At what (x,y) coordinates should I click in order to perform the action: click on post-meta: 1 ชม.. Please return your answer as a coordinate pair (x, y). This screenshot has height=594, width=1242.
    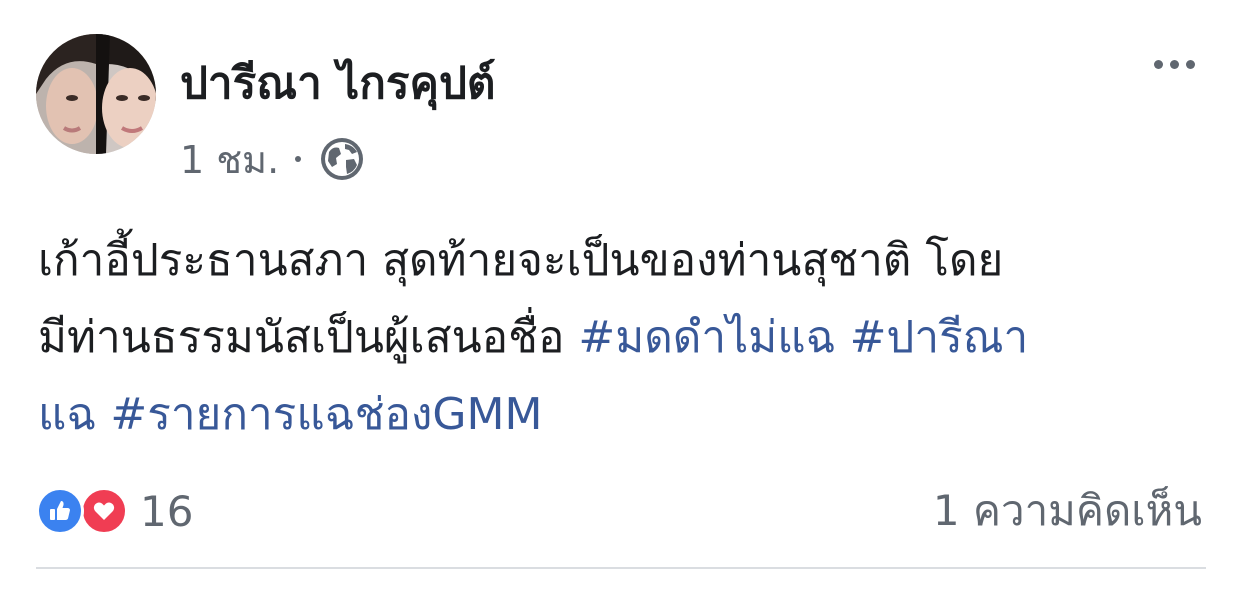
    Looking at the image, I should click on (272, 159).